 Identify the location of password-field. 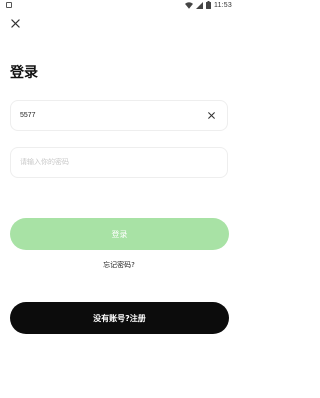
(119, 162).